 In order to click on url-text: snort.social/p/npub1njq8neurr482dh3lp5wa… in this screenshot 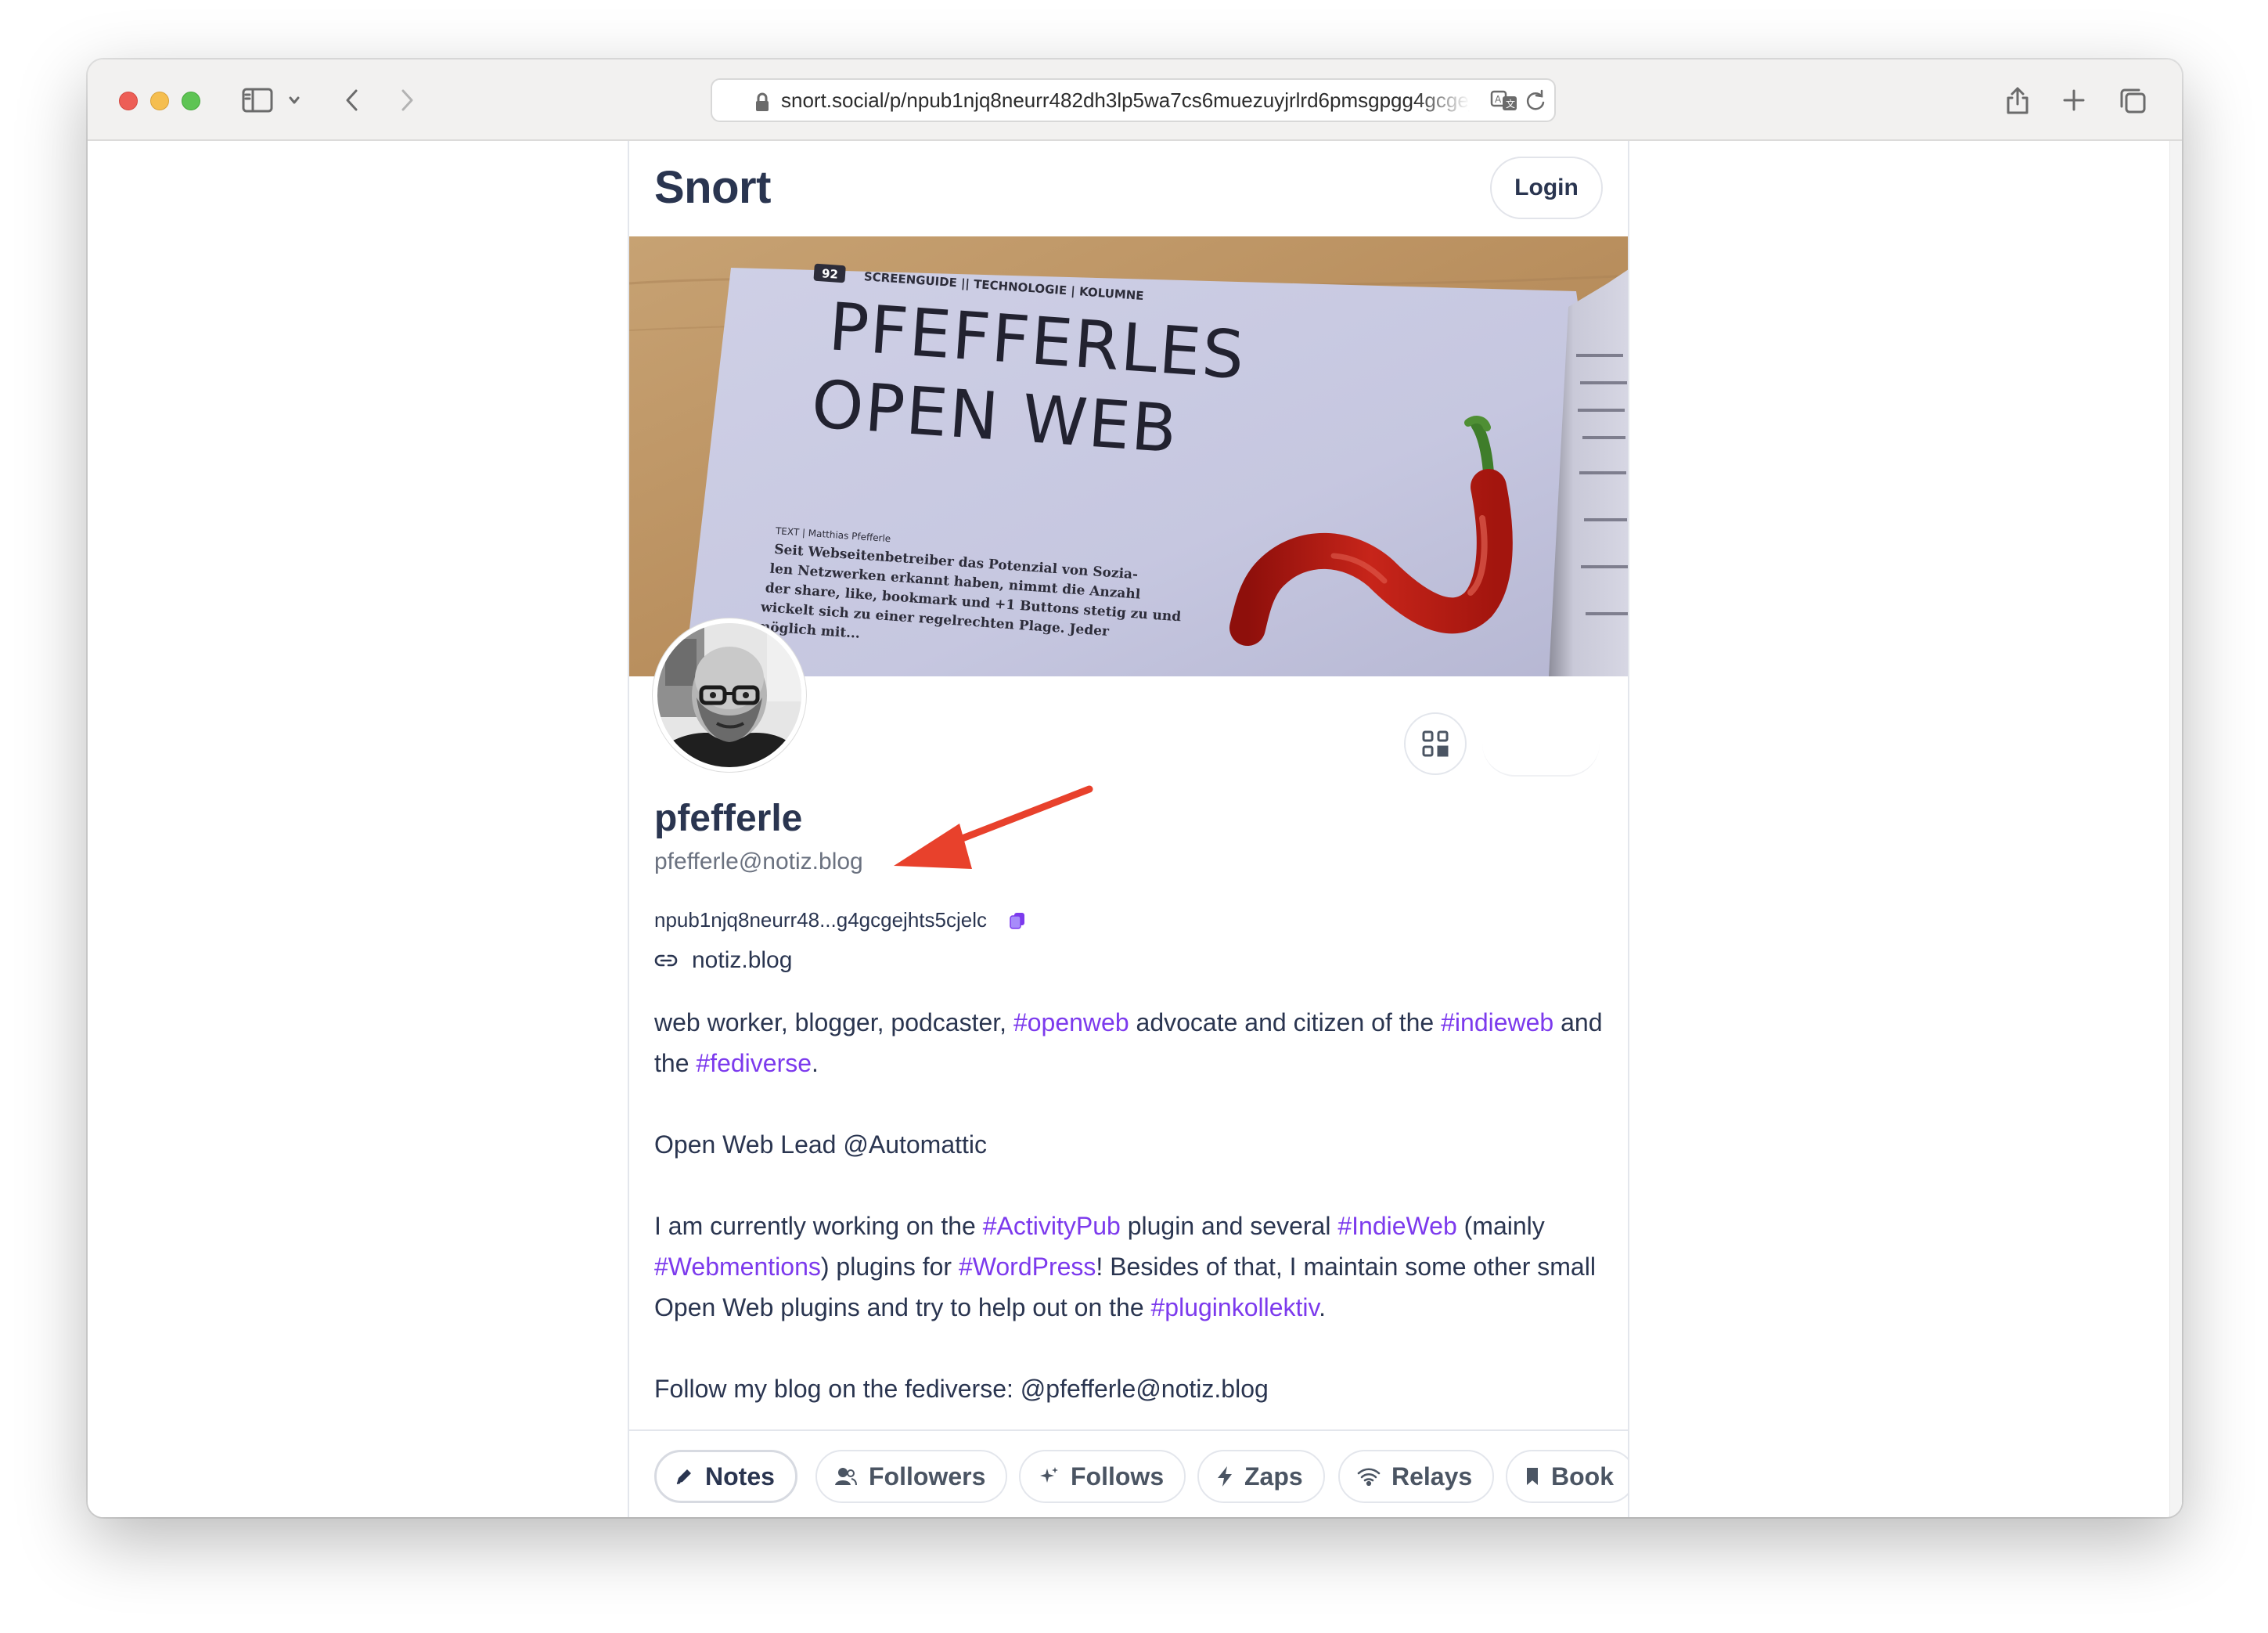, I will do `click(1125, 100)`.